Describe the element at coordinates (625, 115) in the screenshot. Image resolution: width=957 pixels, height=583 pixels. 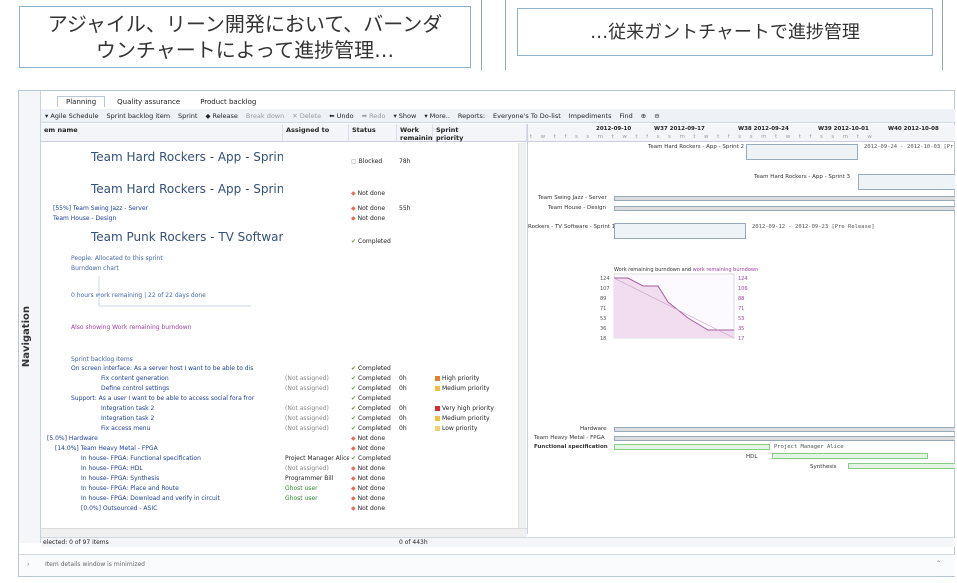
I see `toolbar-item: Find` at that location.